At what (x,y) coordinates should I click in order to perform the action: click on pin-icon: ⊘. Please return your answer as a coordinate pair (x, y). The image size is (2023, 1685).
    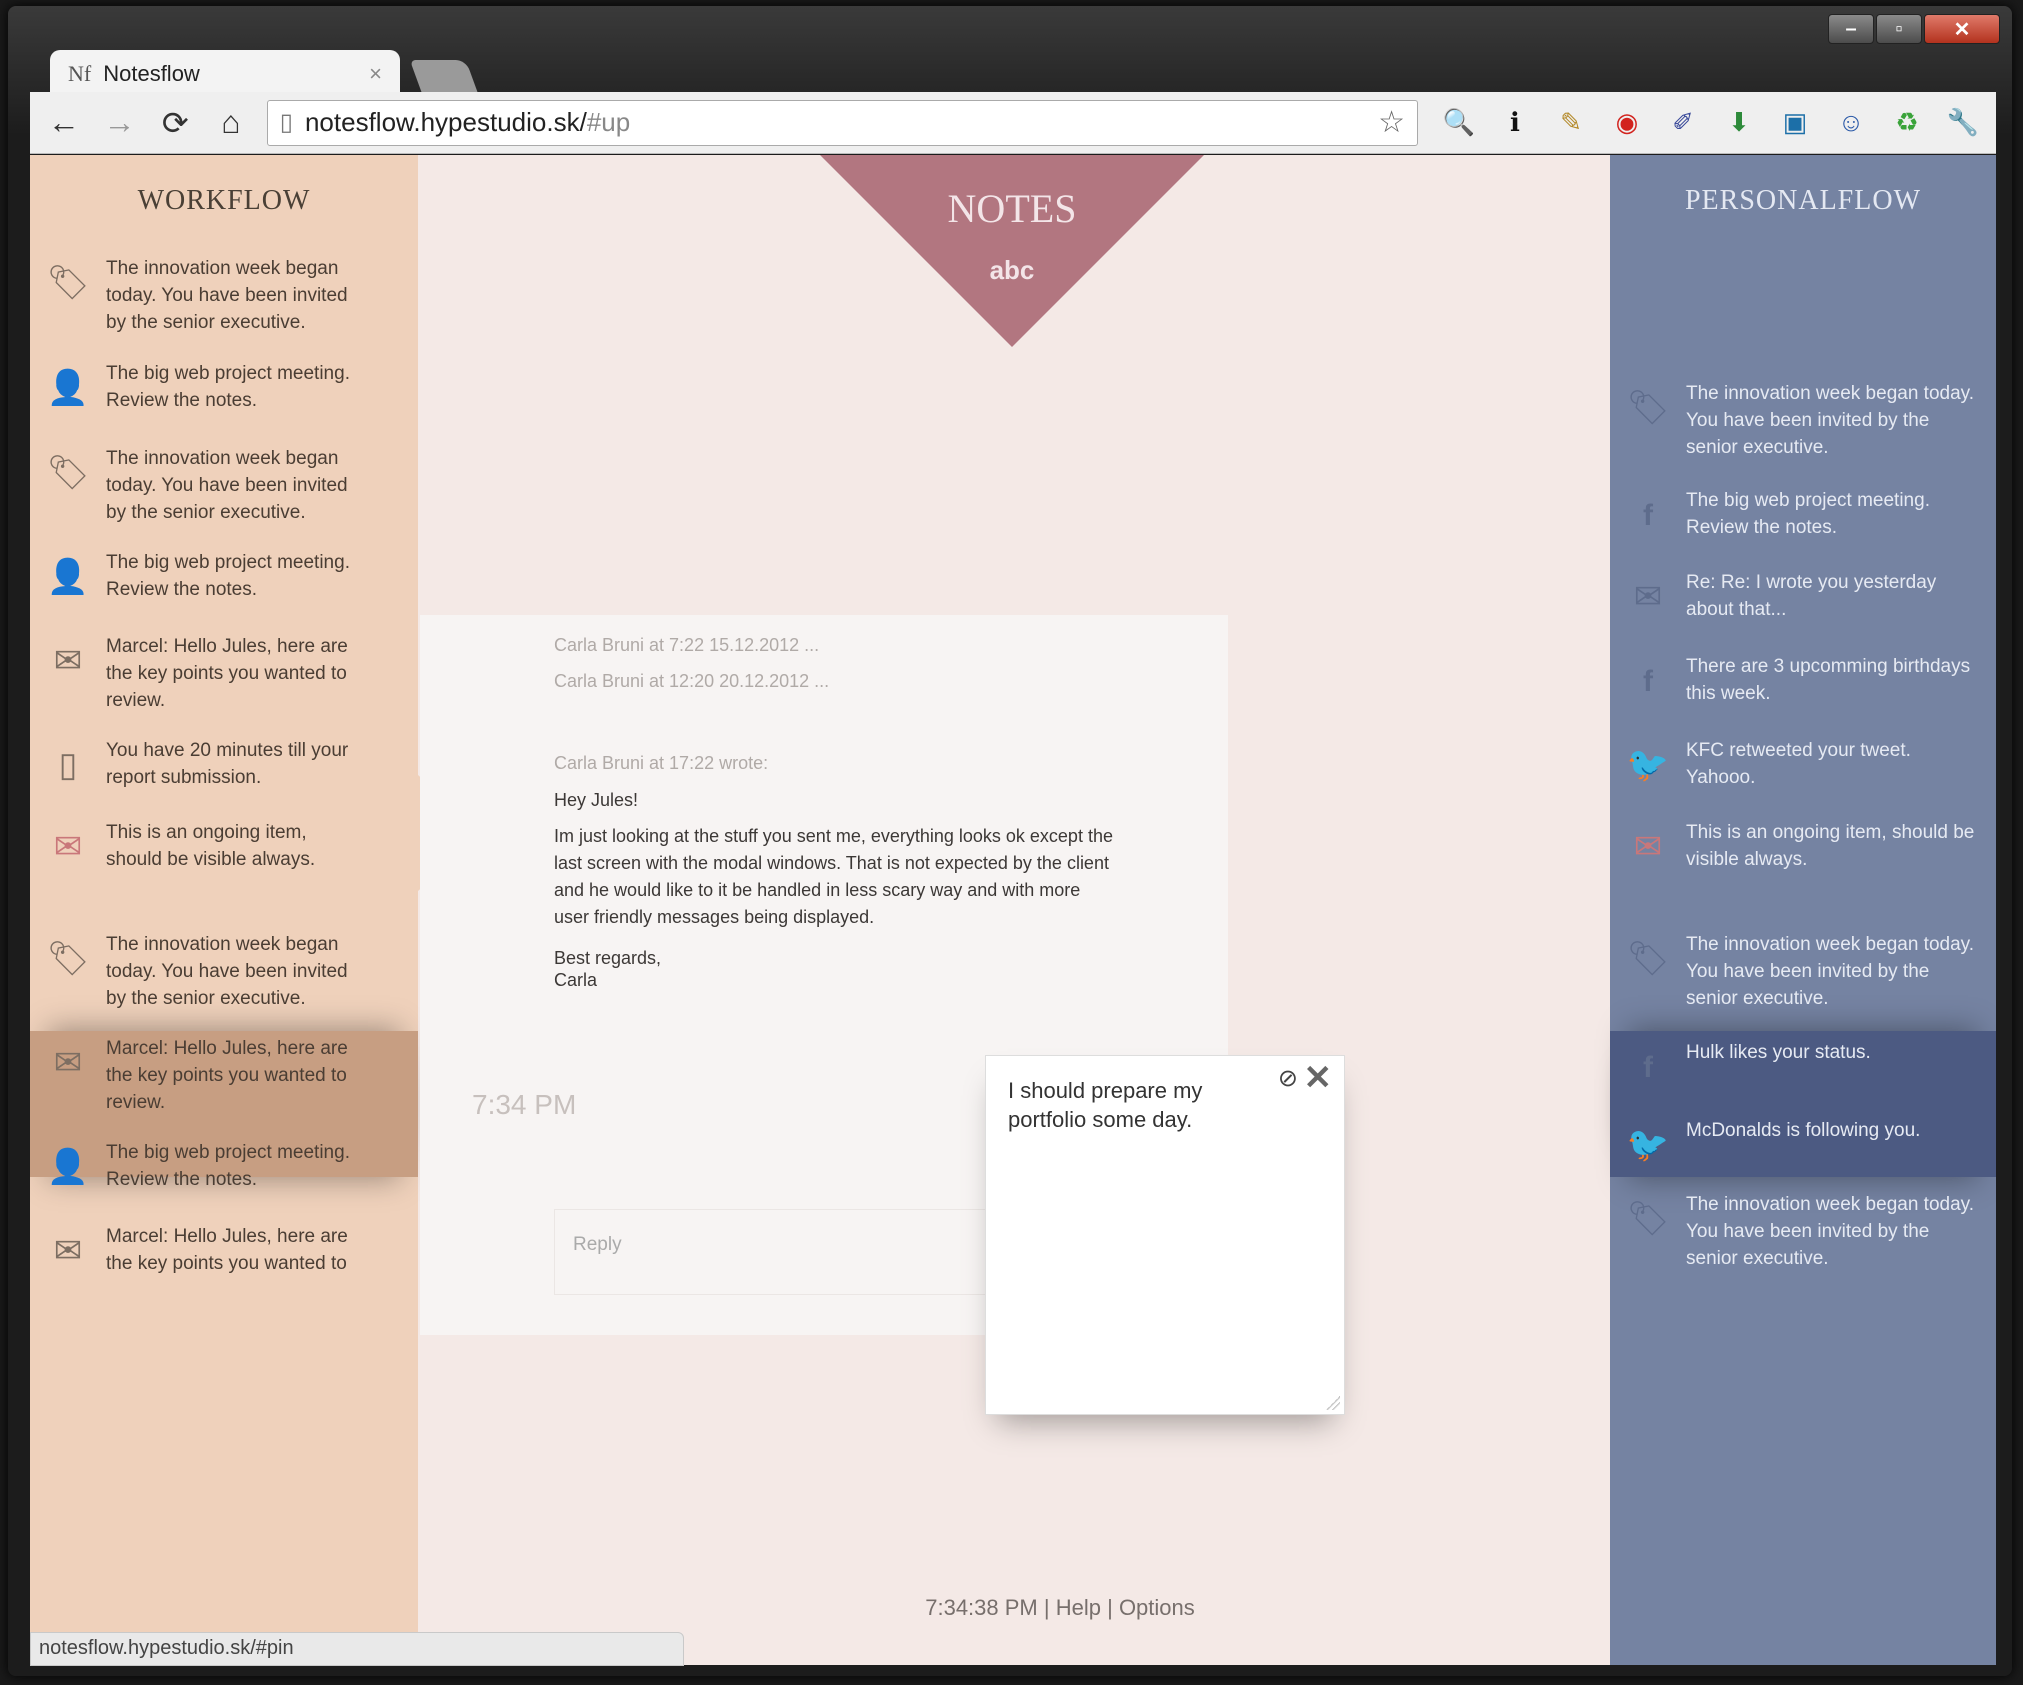
    Looking at the image, I should click on (1288, 1078).